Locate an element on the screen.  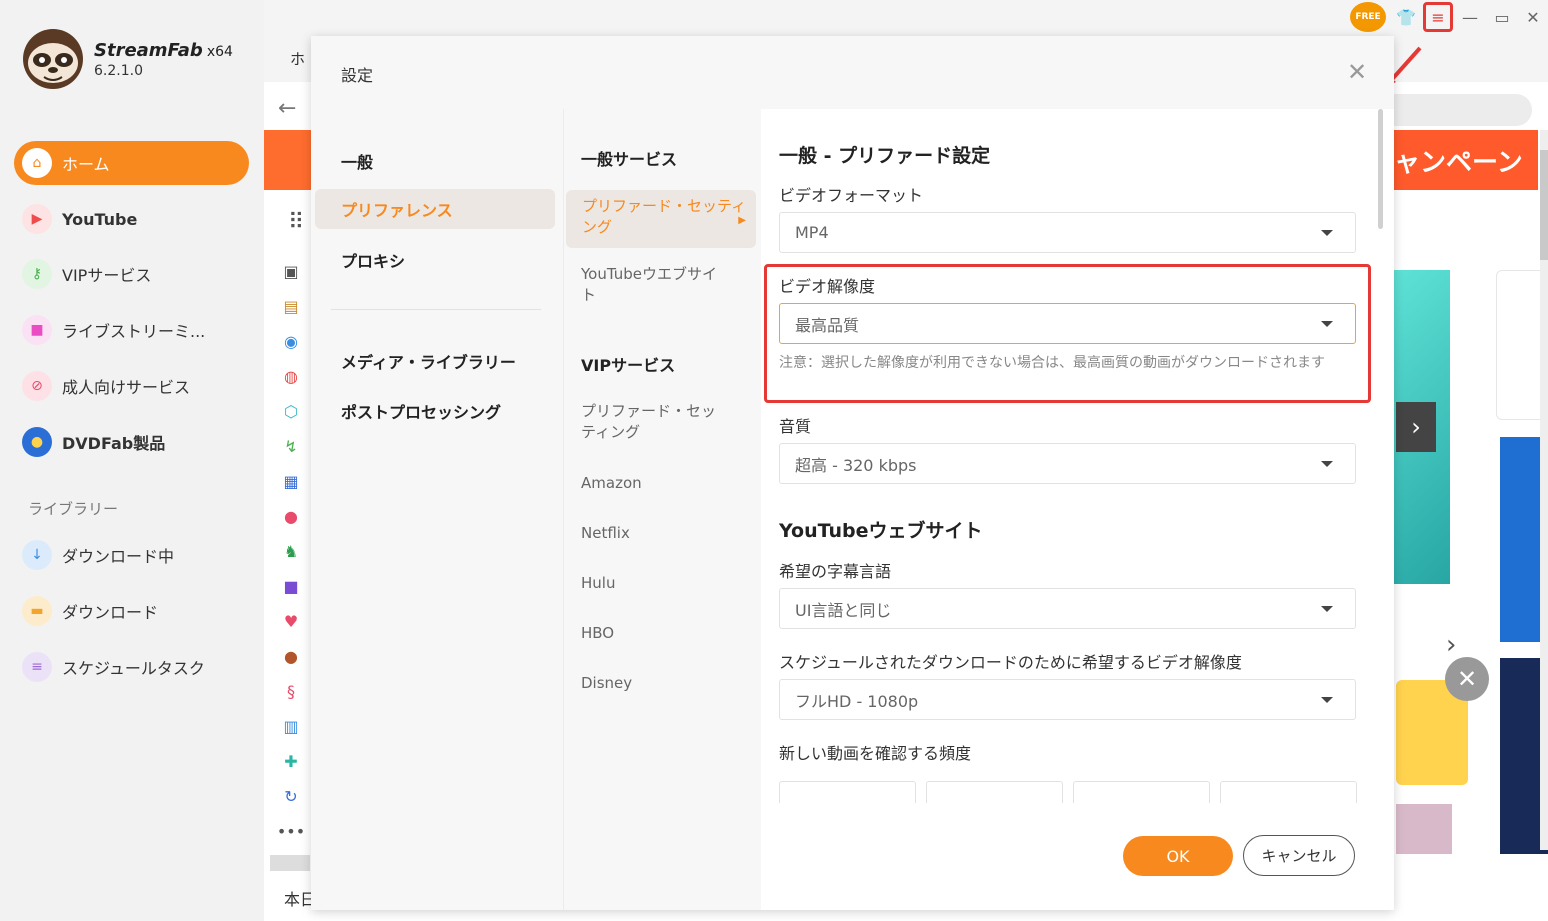
subtitle-language-select: UI言語と同じ is located at coordinates (1067, 608).